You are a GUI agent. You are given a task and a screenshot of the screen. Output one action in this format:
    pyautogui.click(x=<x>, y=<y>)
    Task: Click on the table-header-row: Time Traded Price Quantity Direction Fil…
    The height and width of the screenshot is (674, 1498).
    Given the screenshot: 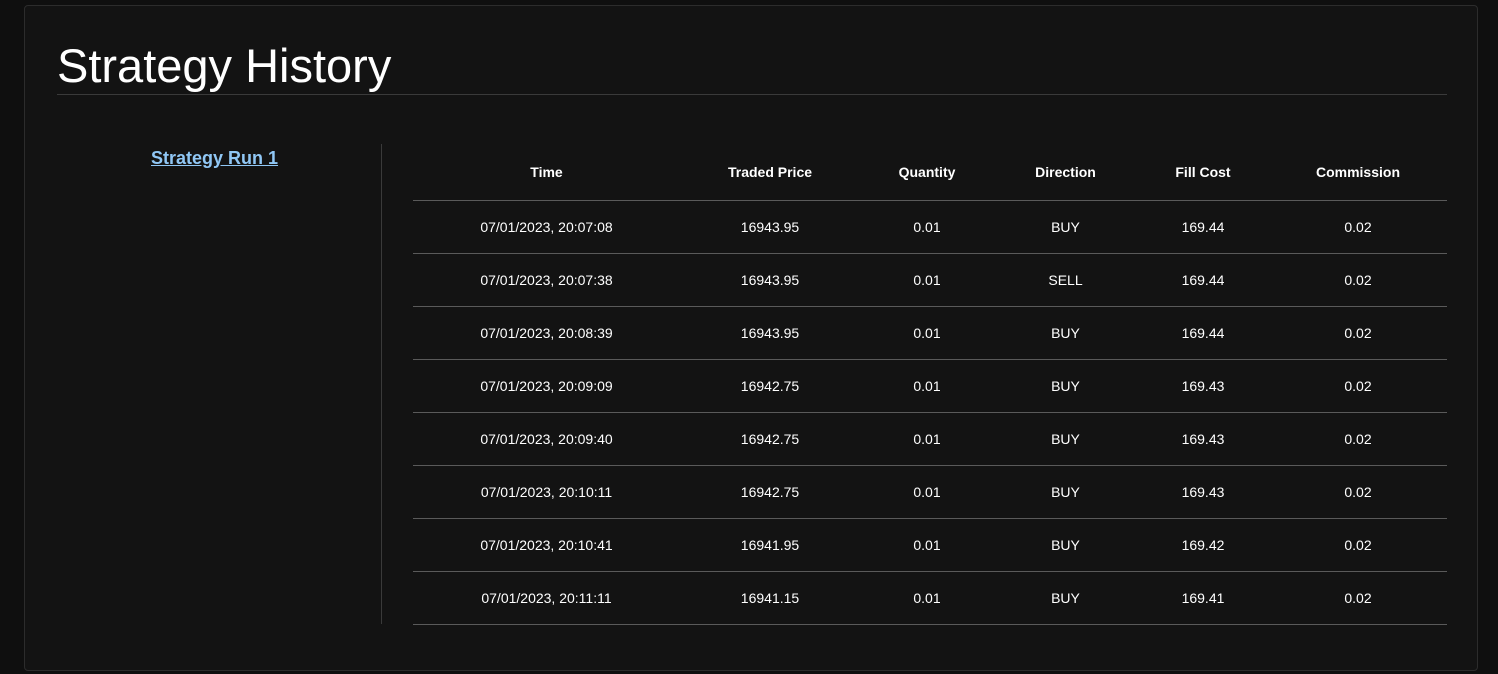 What is the action you would take?
    pyautogui.click(x=930, y=172)
    